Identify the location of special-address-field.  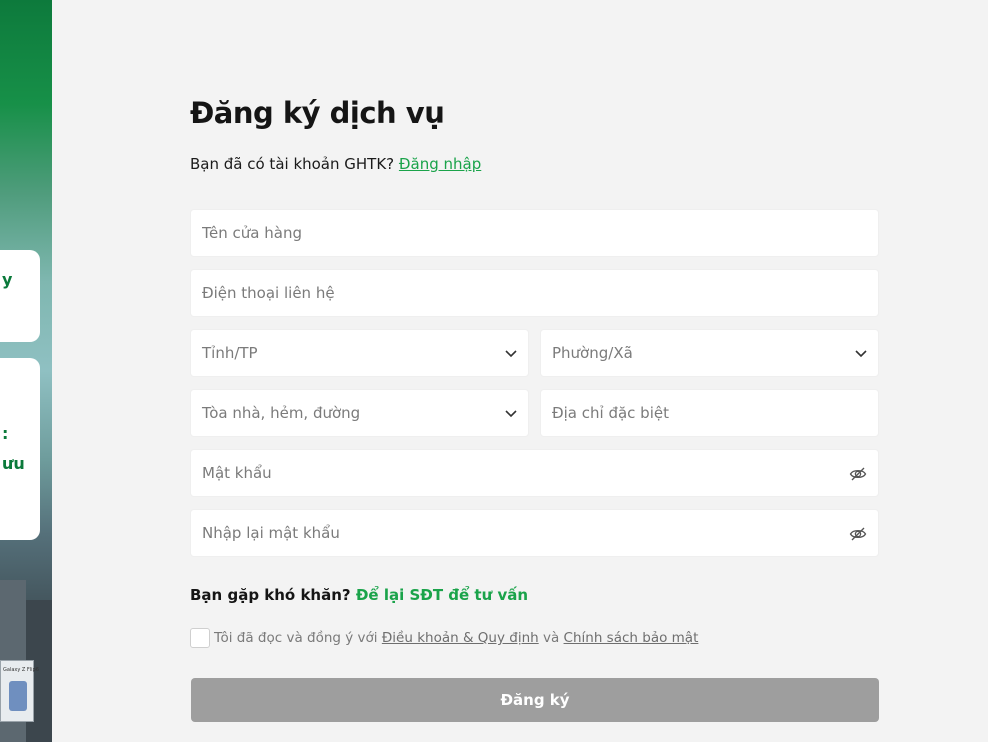
(709, 413).